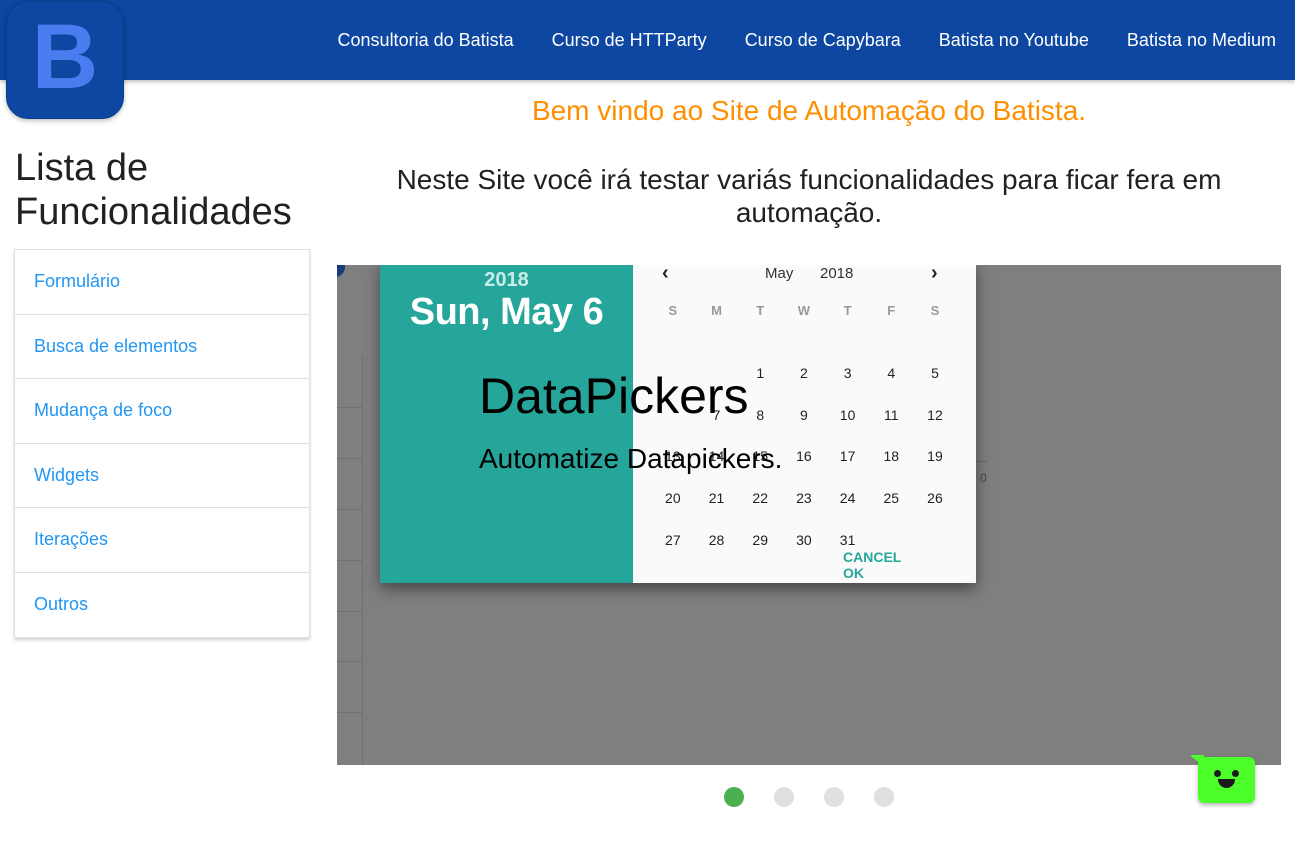 The width and height of the screenshot is (1295, 843). What do you see at coordinates (631, 458) in the screenshot?
I see `carousel-caption-text: Automatize Datapickers.` at bounding box center [631, 458].